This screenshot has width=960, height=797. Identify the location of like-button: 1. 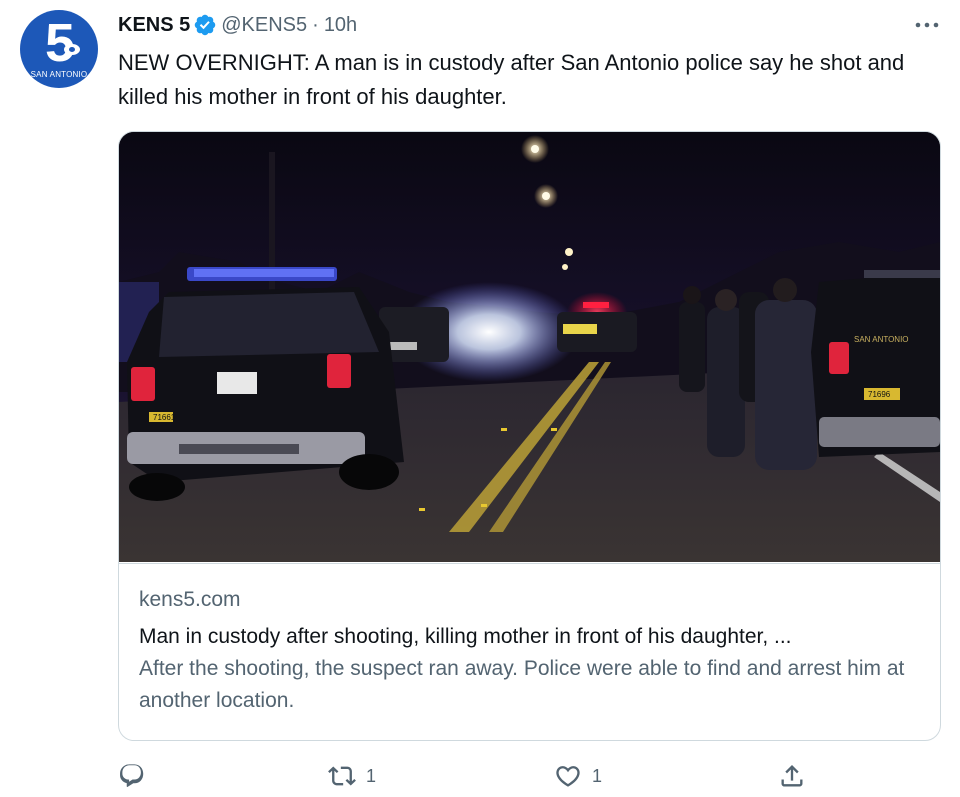
(578, 776).